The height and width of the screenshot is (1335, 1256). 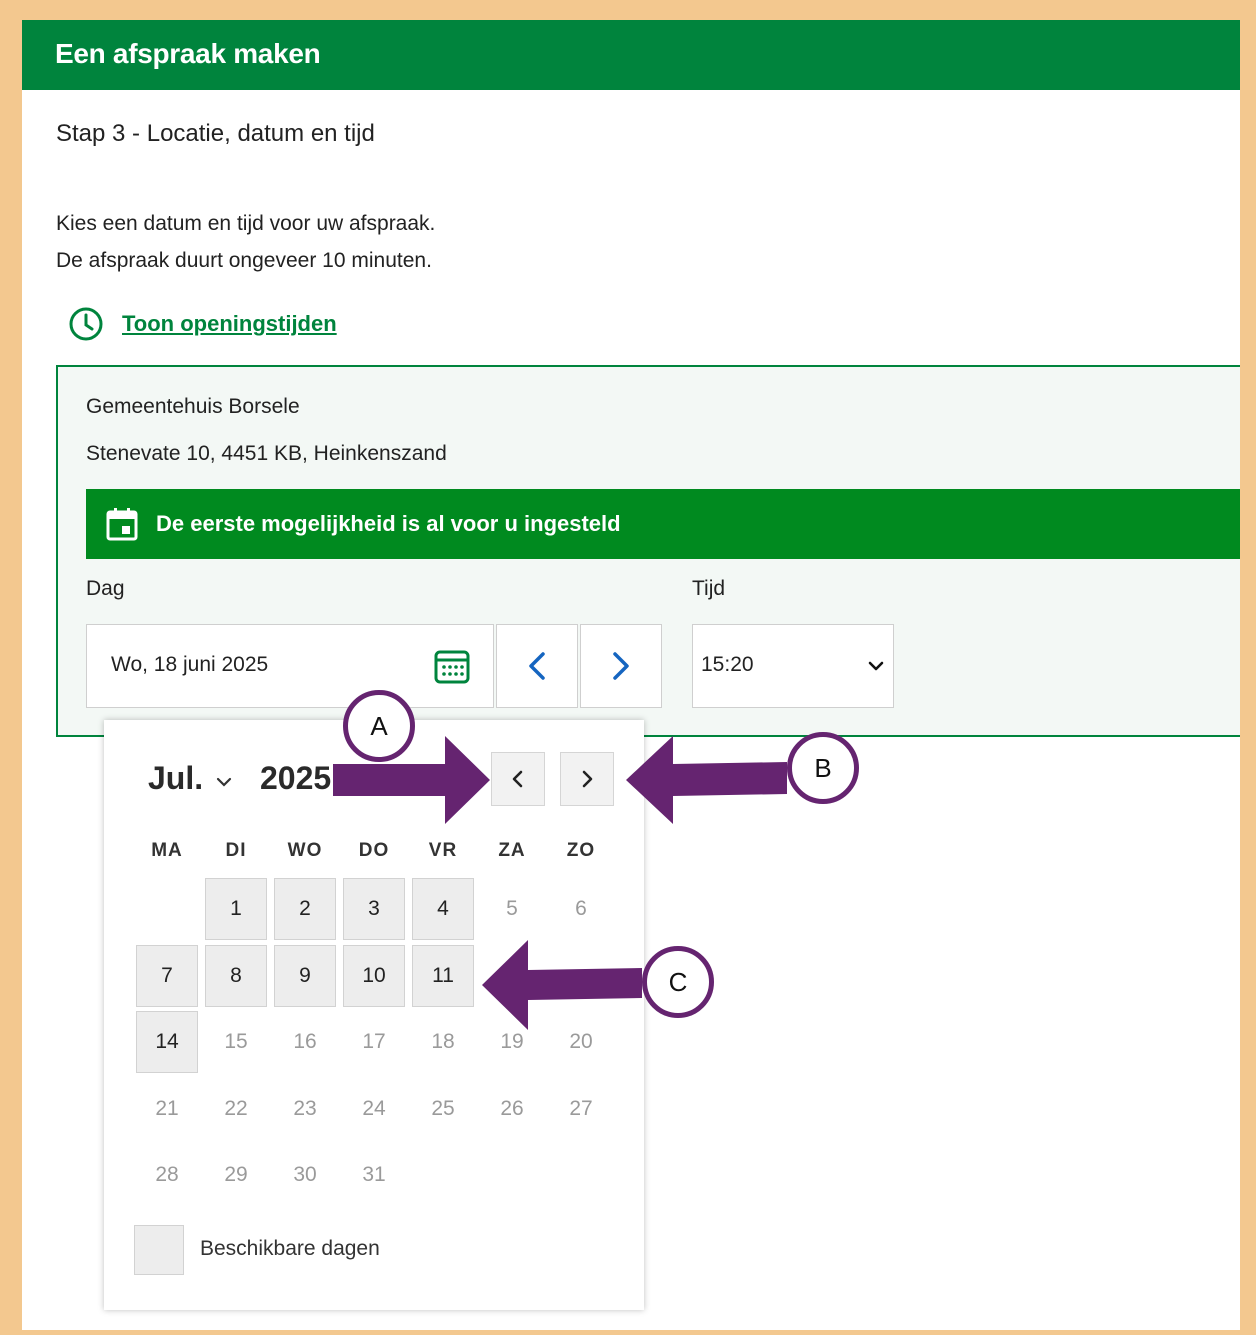 I want to click on calendar-day-unavailable: 17, so click(x=374, y=1041).